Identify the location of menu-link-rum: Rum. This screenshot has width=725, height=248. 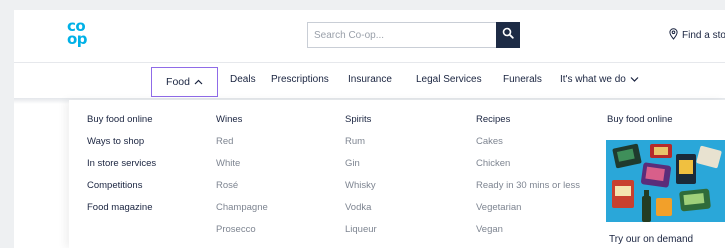
(361, 147).